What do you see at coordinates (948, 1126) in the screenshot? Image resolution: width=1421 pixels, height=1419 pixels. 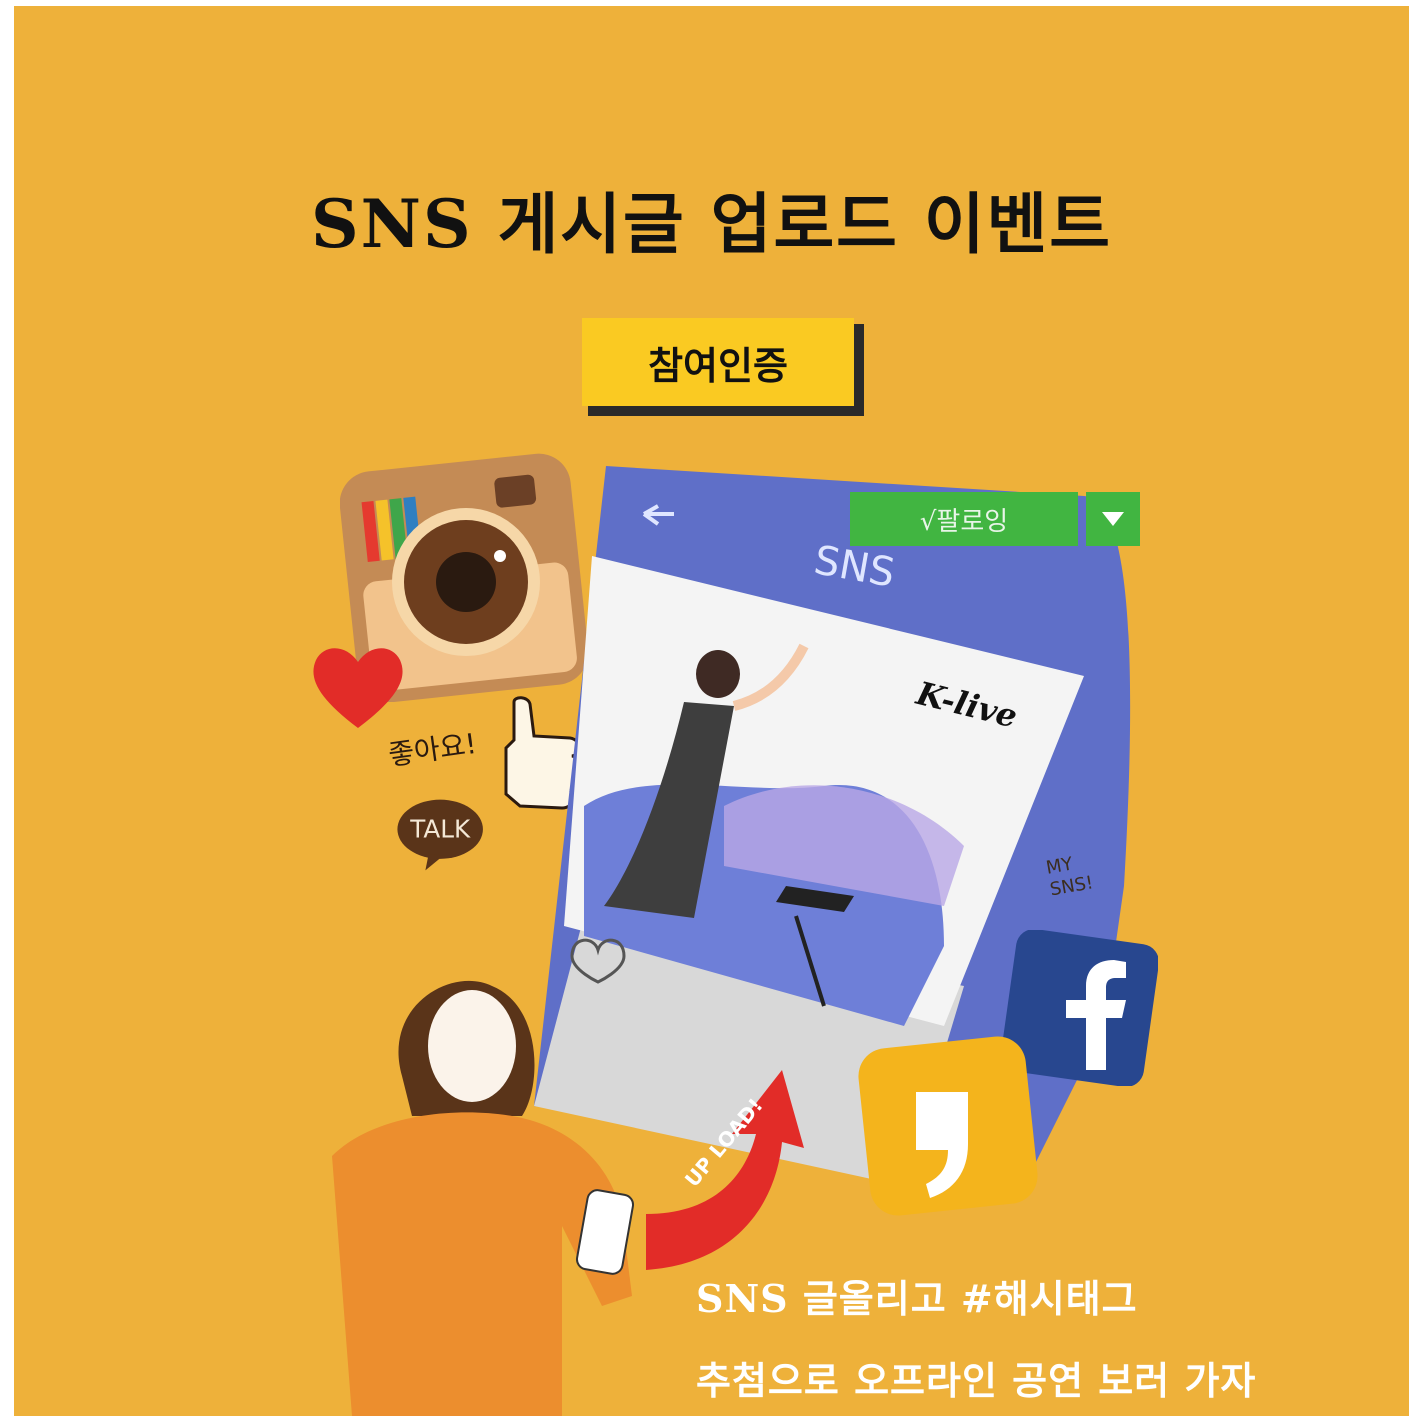 I see `kakaostory-icon` at bounding box center [948, 1126].